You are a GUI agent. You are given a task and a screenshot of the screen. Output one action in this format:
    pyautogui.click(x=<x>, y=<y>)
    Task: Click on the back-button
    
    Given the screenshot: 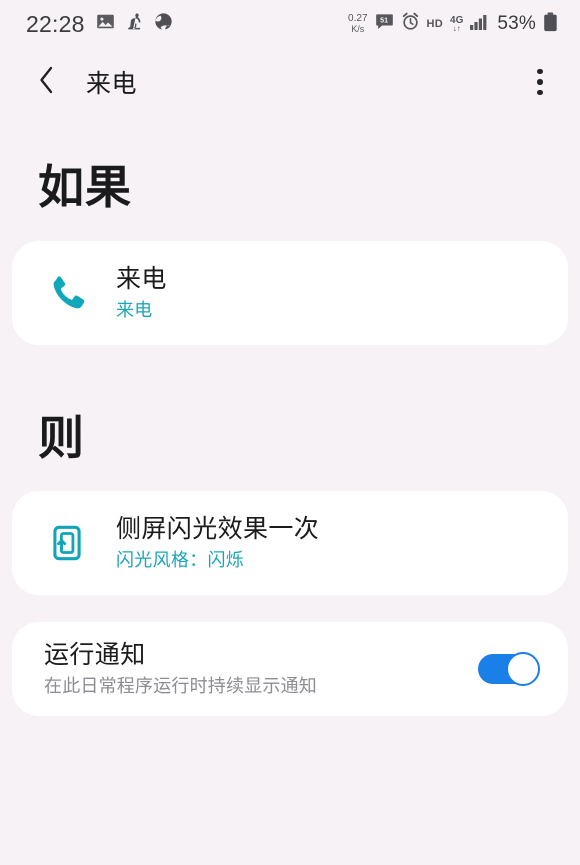 What is the action you would take?
    pyautogui.click(x=47, y=82)
    